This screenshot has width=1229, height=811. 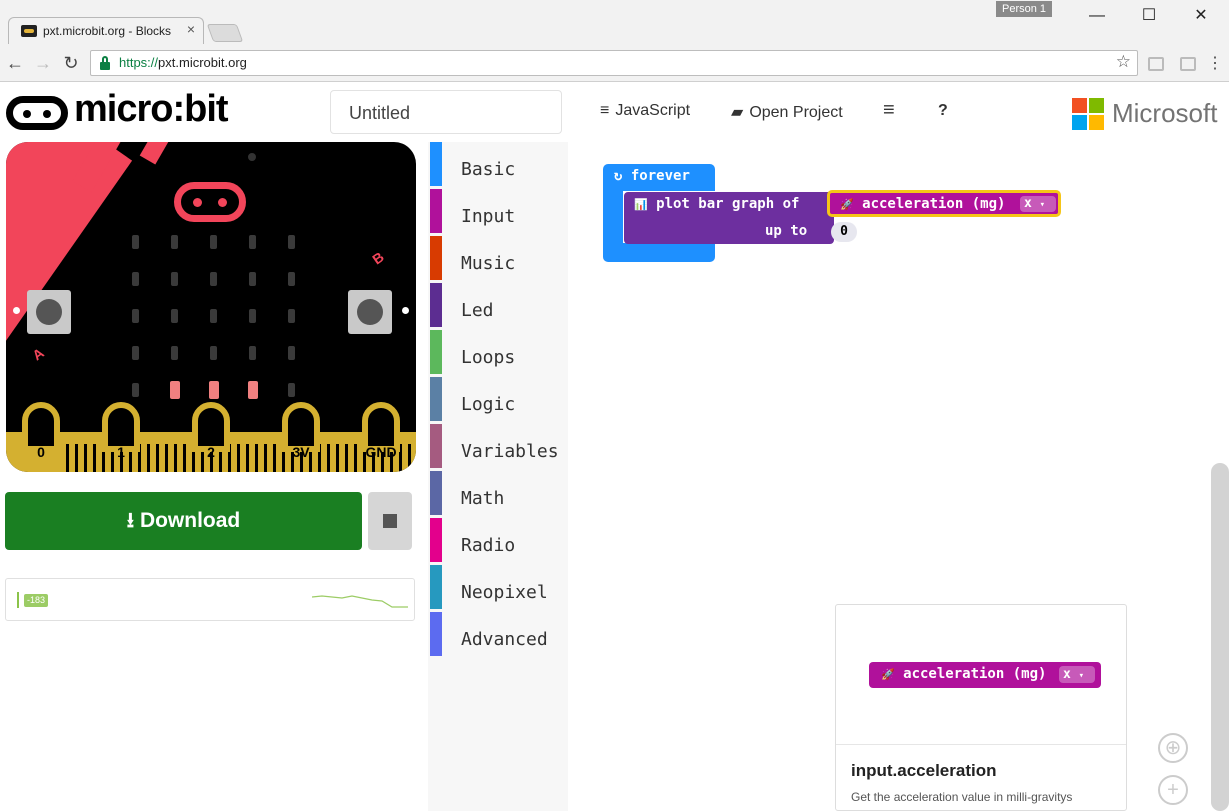 What do you see at coordinates (645, 111) in the screenshot?
I see `javascript-button: ≡ JavaScript` at bounding box center [645, 111].